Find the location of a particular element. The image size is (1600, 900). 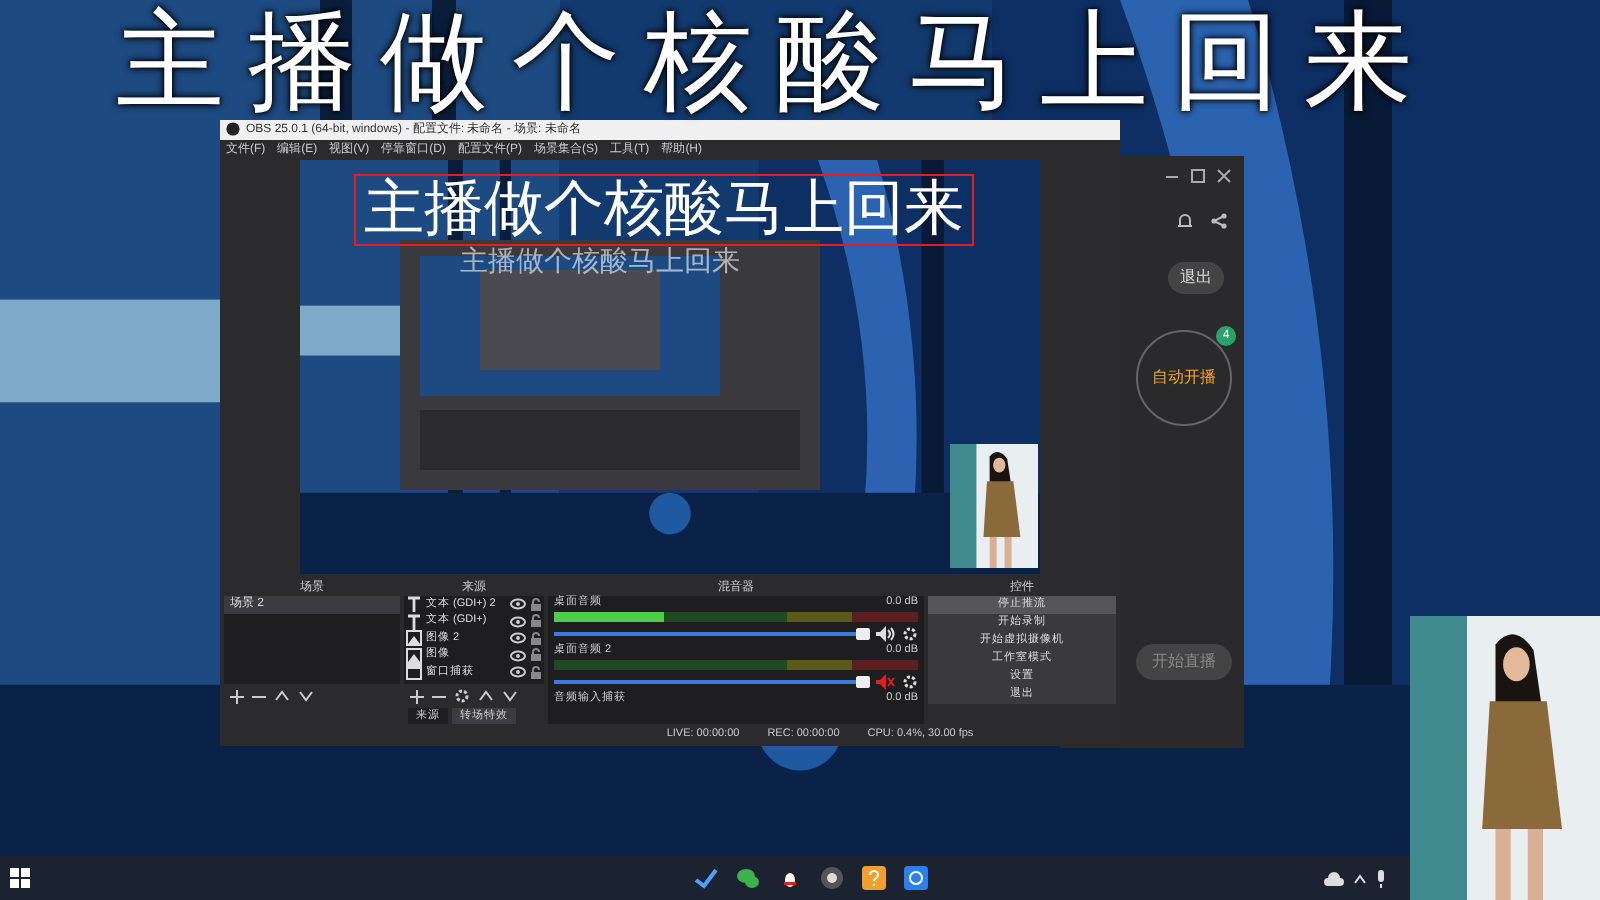

windows-icon is located at coordinates (20, 878).